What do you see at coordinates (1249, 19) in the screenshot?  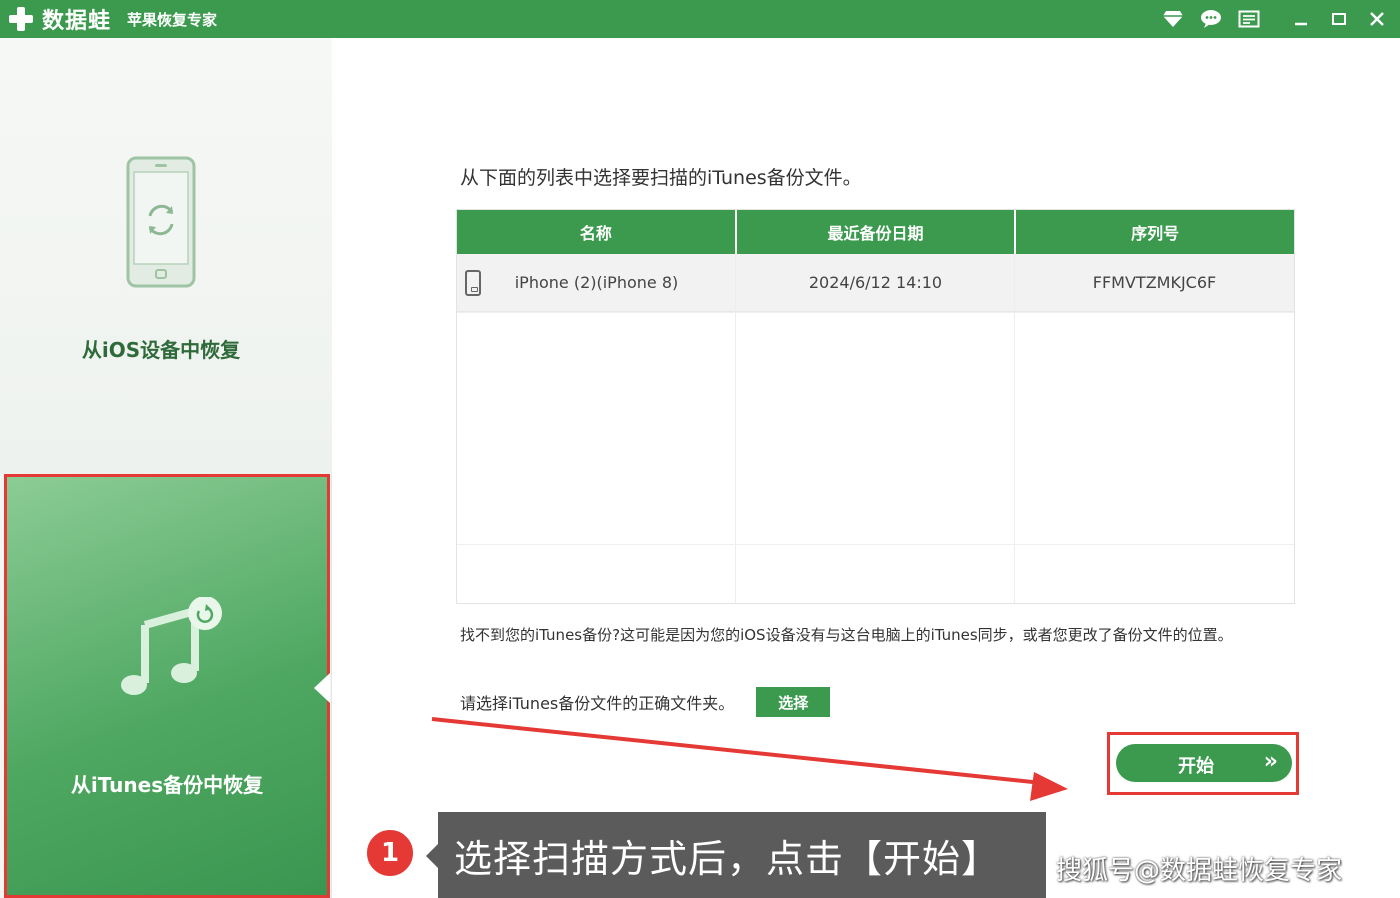 I see `menu-icon` at bounding box center [1249, 19].